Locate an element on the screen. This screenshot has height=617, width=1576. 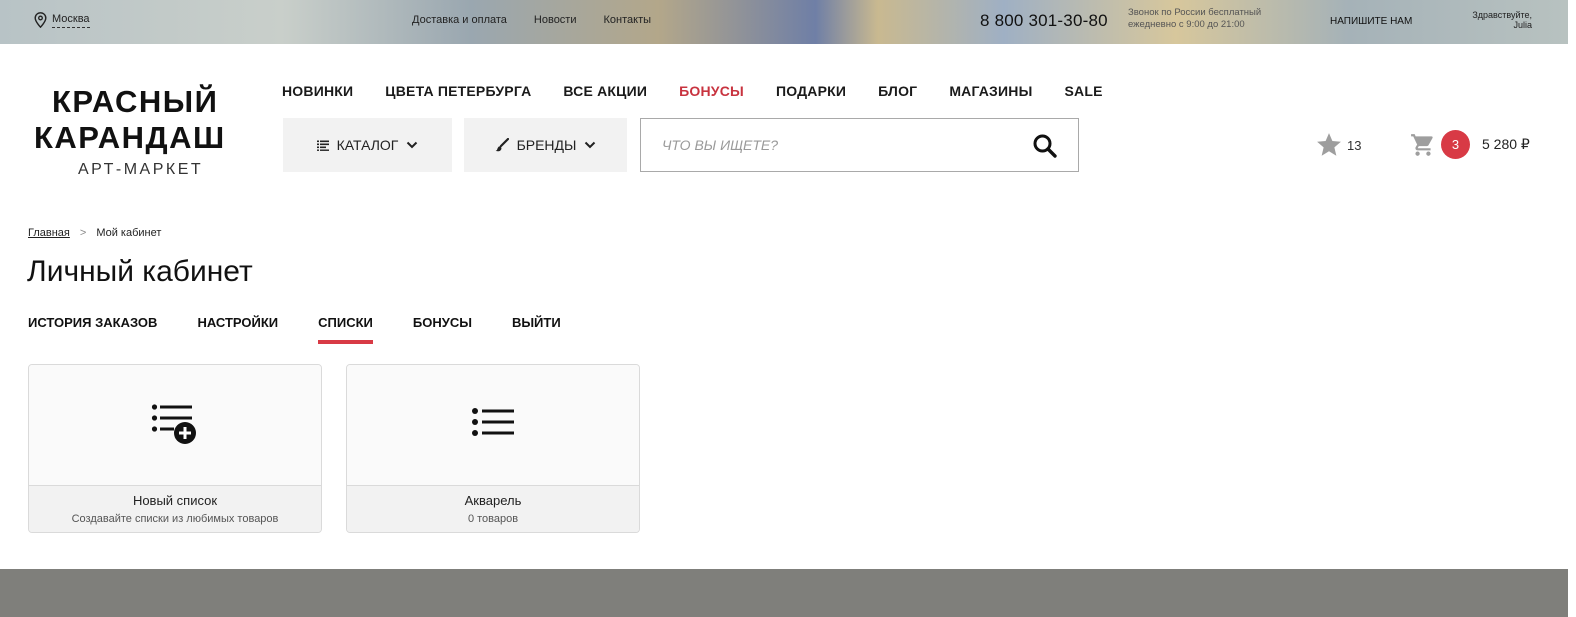
brands-button: БРЕНДЫ is located at coordinates (545, 145).